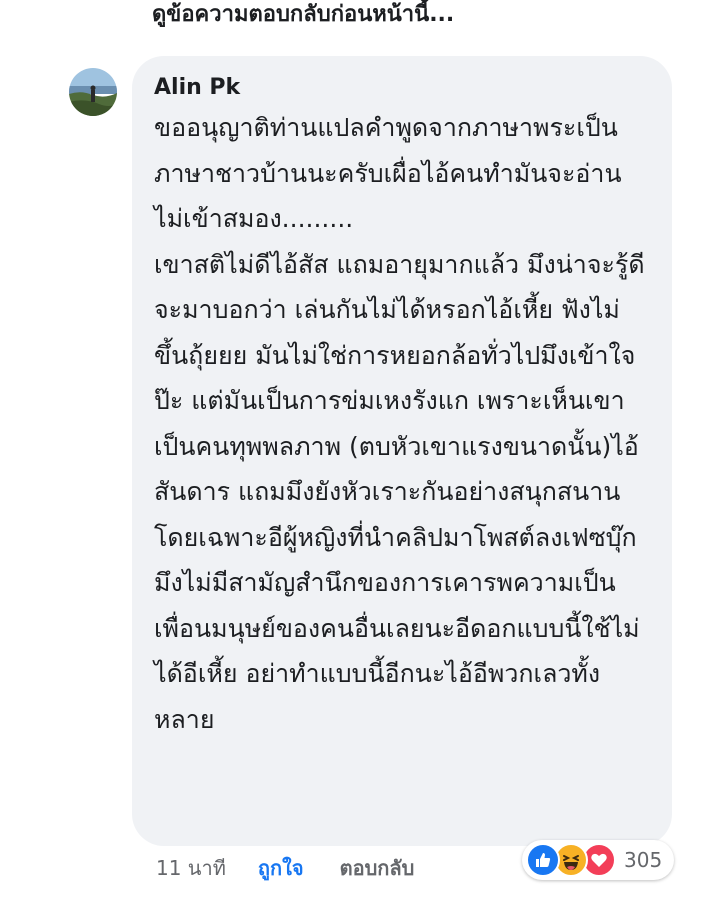 The height and width of the screenshot is (898, 702). Describe the element at coordinates (643, 860) in the screenshot. I see `reaction-count: 305` at that location.